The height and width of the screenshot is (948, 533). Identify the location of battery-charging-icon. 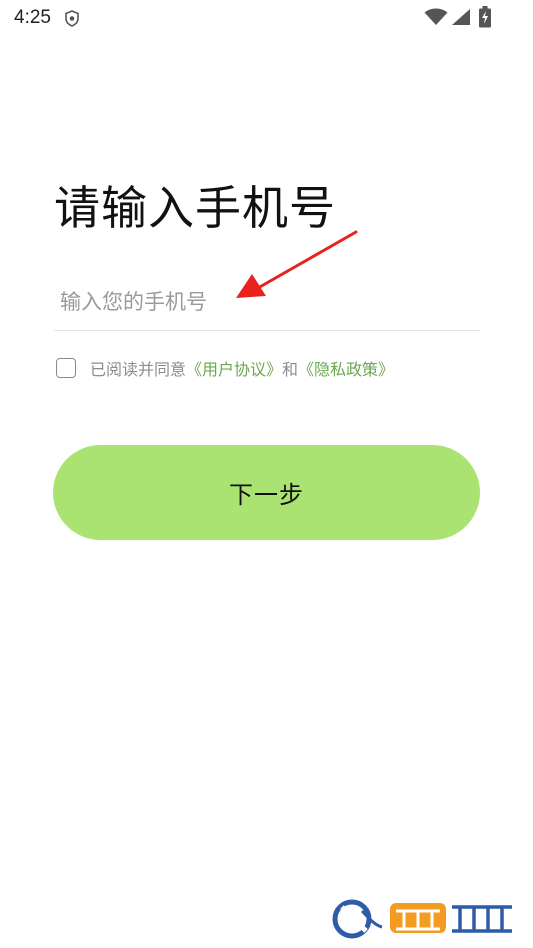
(485, 17).